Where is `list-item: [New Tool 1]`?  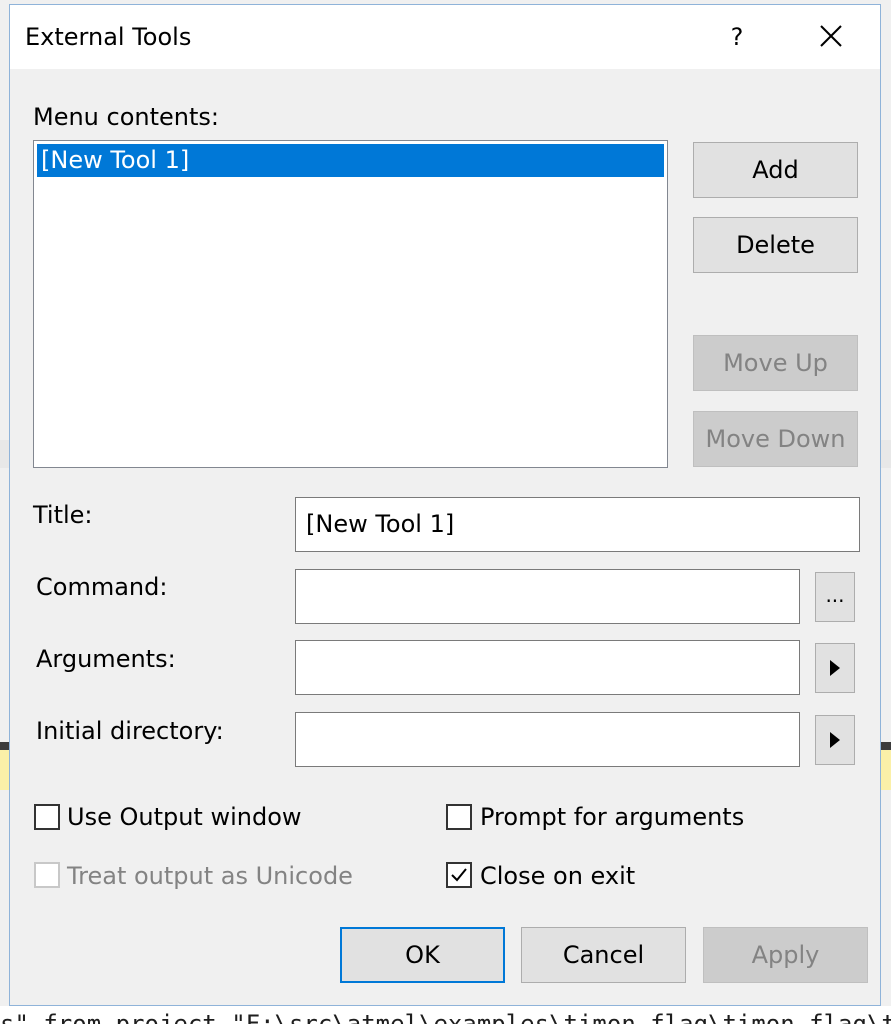 list-item: [New Tool 1] is located at coordinates (350, 160).